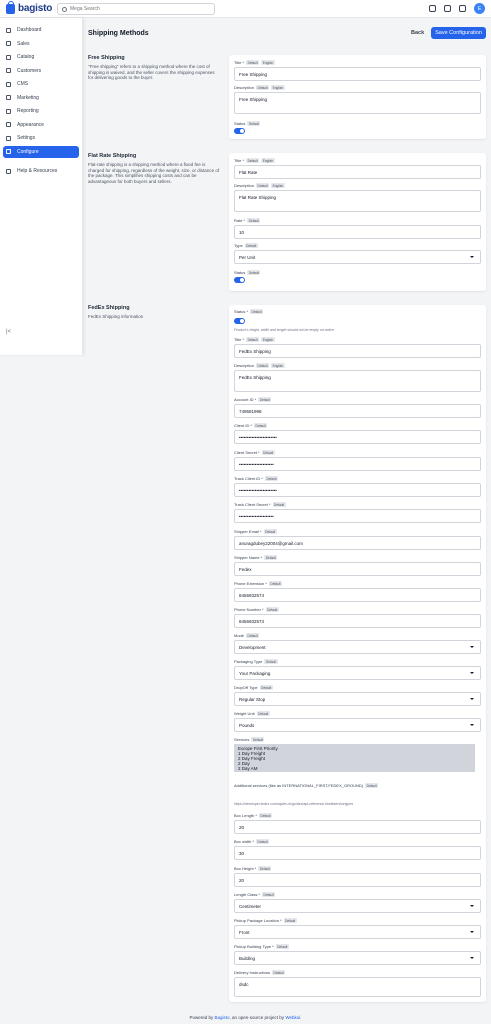 Image resolution: width=491 pixels, height=1024 pixels. I want to click on flat-rate-input: 10, so click(357, 232).